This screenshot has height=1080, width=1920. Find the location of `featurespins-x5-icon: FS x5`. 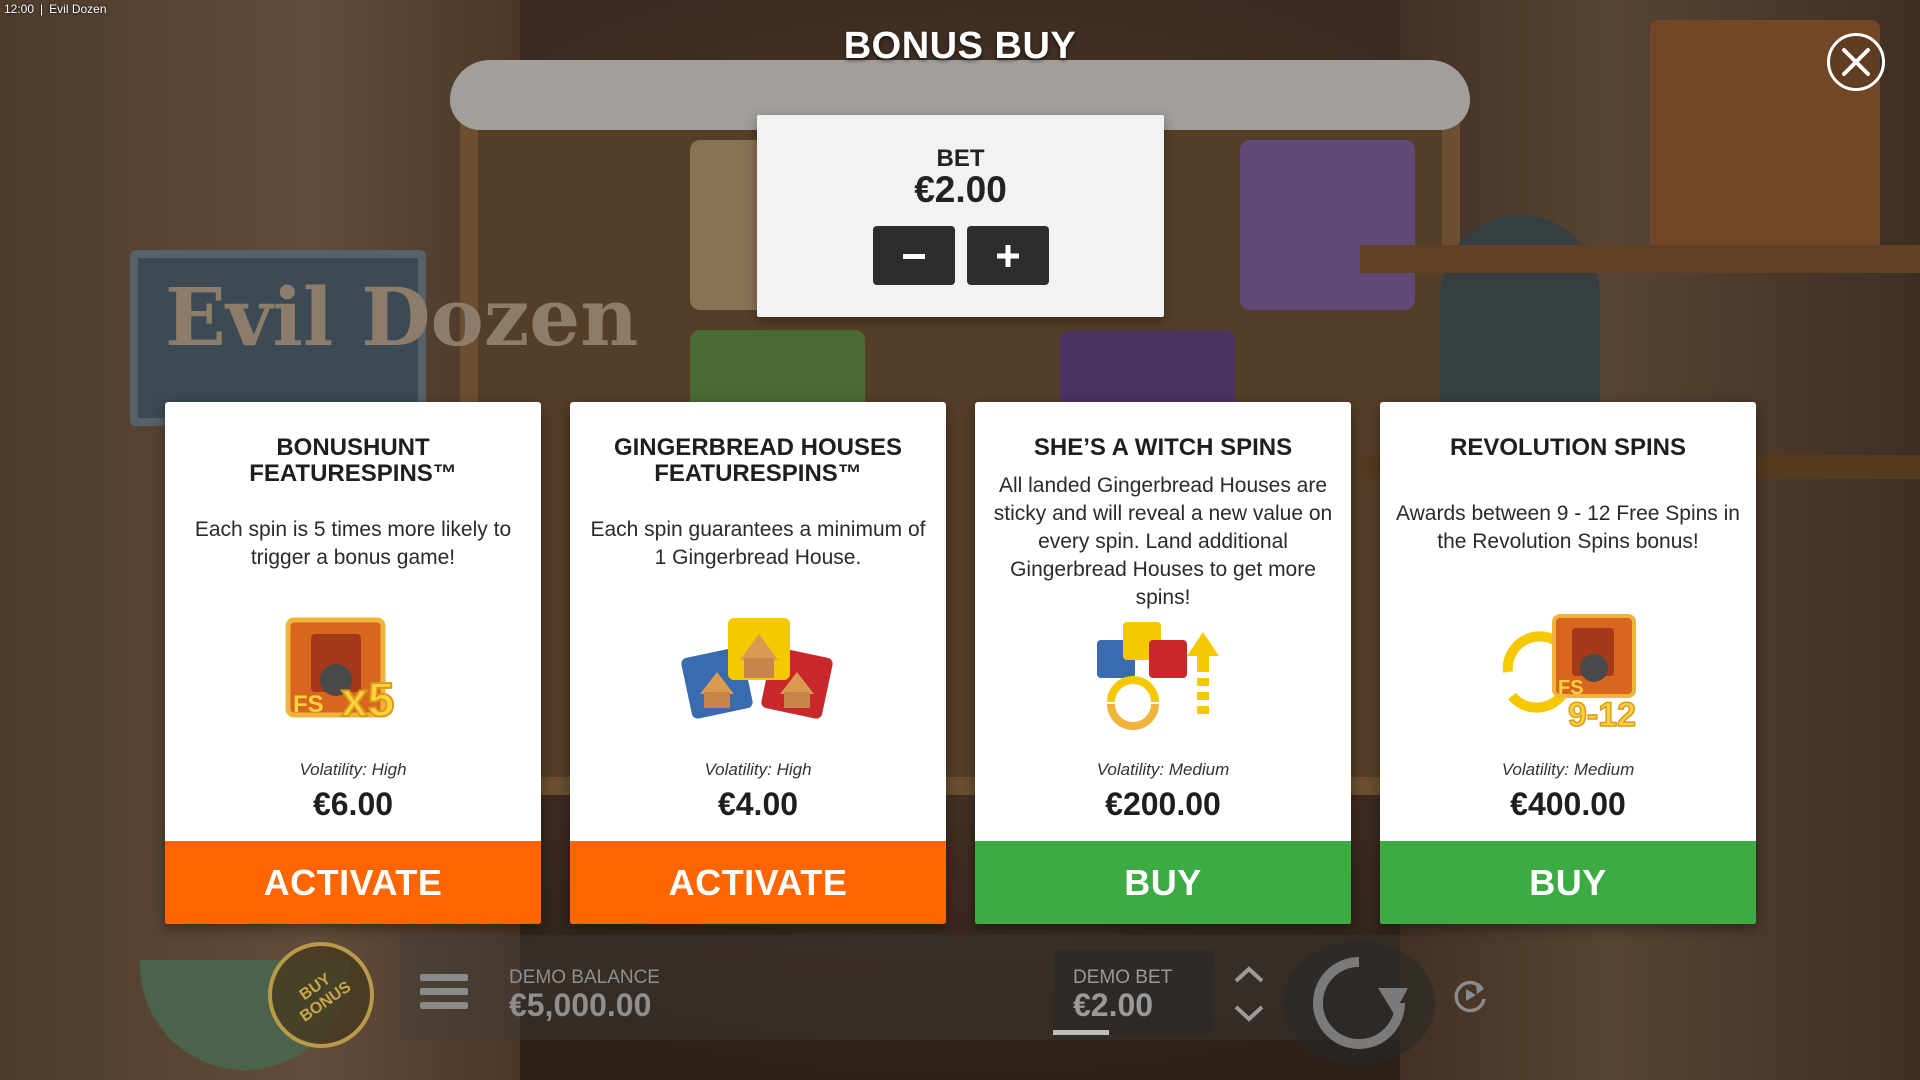

featurespins-x5-icon: FS x5 is located at coordinates (340, 672).